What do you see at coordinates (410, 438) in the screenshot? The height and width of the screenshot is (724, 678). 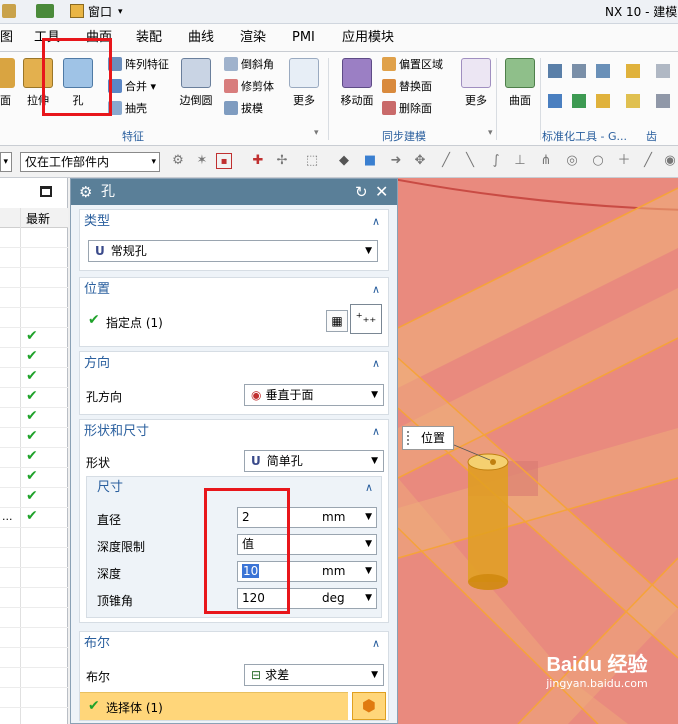 I see `drag-handle-icon` at bounding box center [410, 438].